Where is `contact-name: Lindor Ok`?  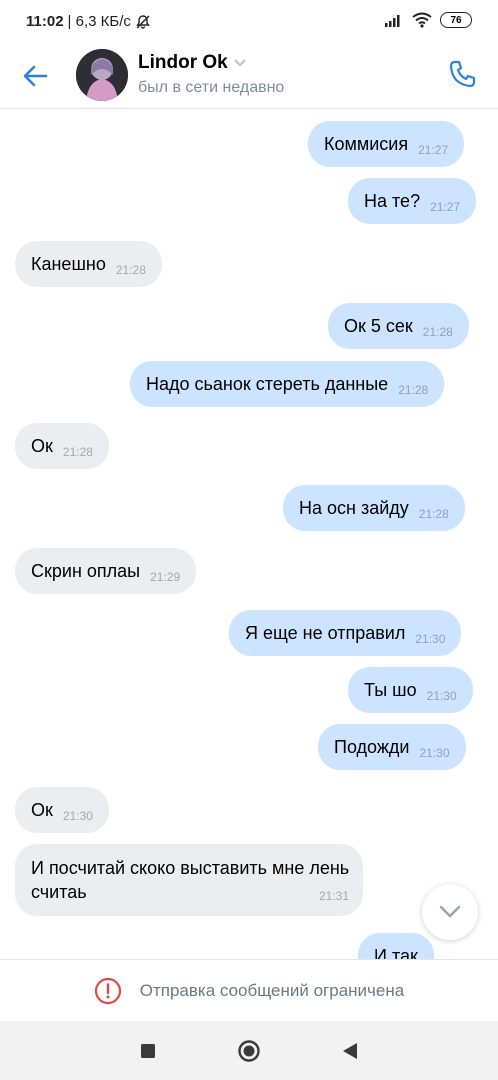
contact-name: Lindor Ok is located at coordinates (192, 63).